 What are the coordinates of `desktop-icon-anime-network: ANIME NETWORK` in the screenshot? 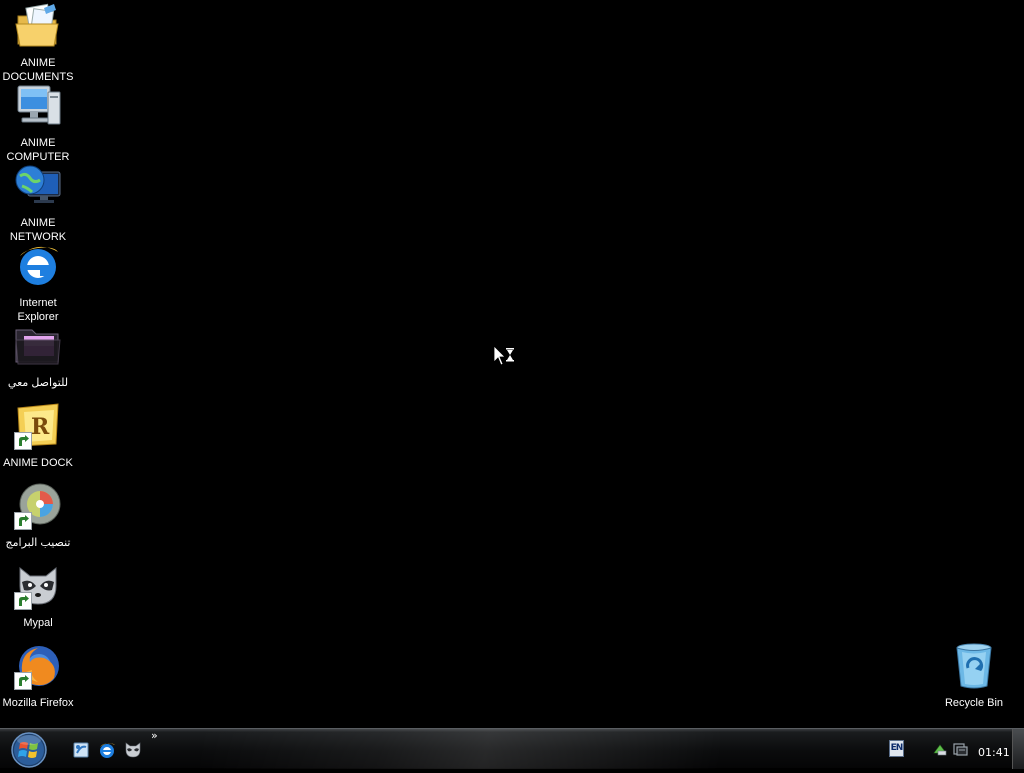 It's located at (38, 203).